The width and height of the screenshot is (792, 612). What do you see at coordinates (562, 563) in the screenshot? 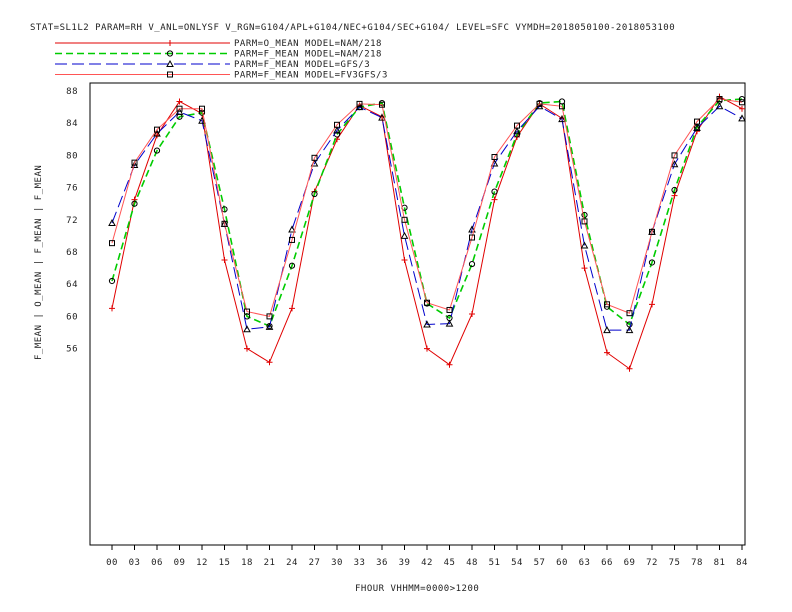
I see `x-tick-label: 60` at bounding box center [562, 563].